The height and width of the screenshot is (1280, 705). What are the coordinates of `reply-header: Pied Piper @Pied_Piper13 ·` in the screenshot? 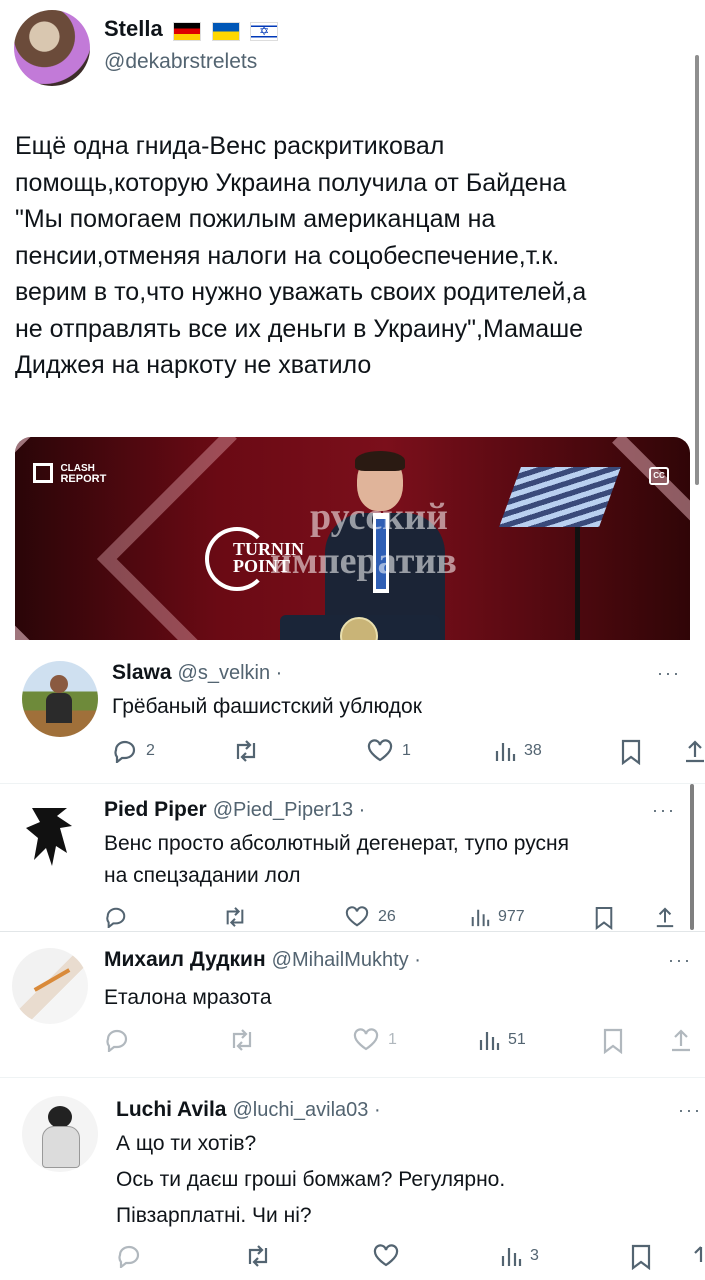 It's located at (234, 810).